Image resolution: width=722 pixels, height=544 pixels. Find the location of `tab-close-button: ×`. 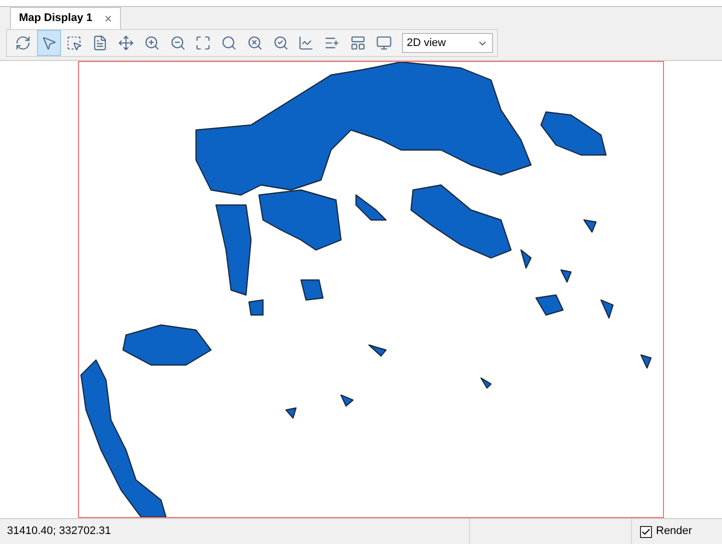

tab-close-button: × is located at coordinates (108, 18).